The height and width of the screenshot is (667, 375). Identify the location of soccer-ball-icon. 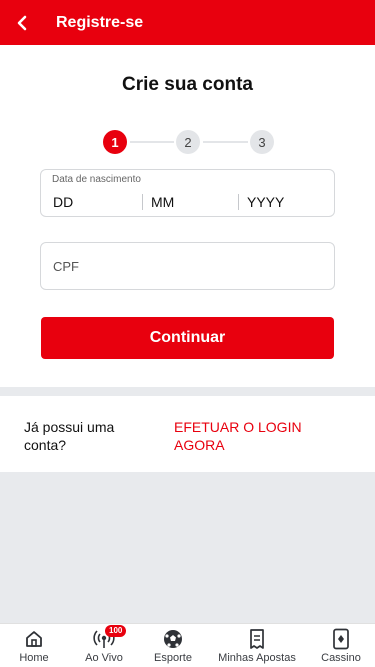
(173, 639).